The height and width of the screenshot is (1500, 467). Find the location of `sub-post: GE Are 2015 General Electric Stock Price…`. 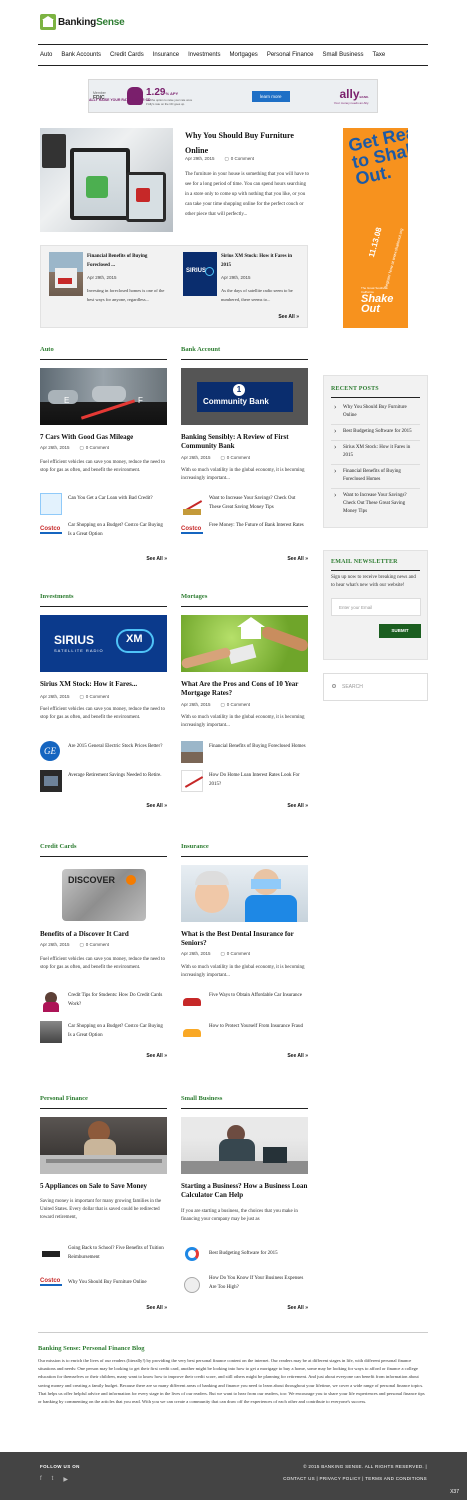

sub-post: GE Are 2015 General Electric Stock Price… is located at coordinates (103, 753).